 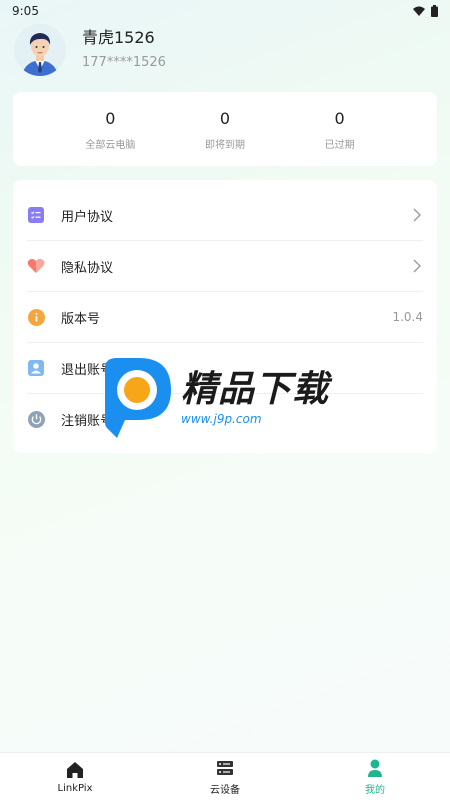 I want to click on status-bar: 9:05, so click(x=225, y=11).